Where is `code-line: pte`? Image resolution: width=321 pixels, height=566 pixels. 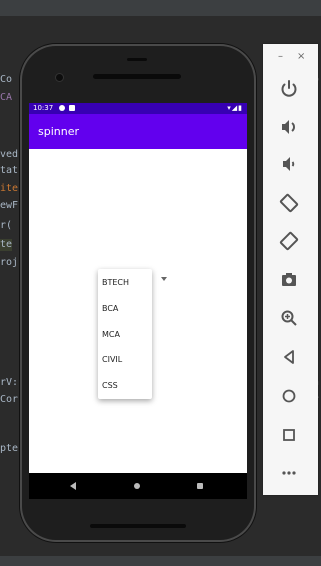 code-line: pte is located at coordinates (9, 448).